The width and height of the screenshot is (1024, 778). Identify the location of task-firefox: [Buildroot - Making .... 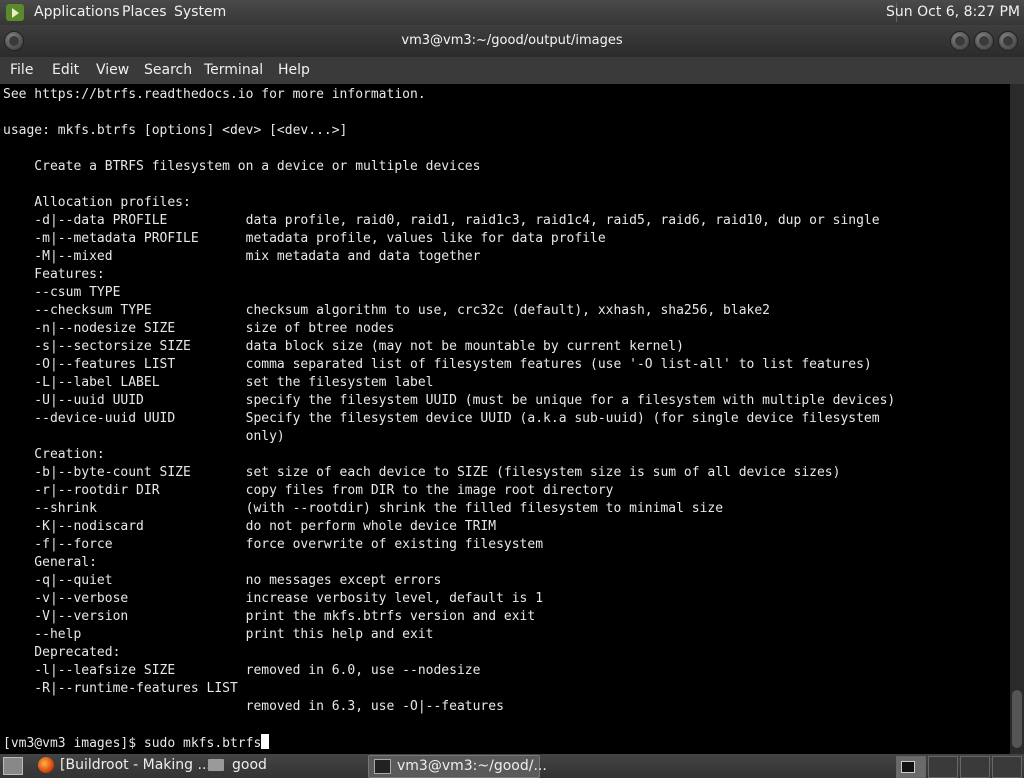
(121, 765).